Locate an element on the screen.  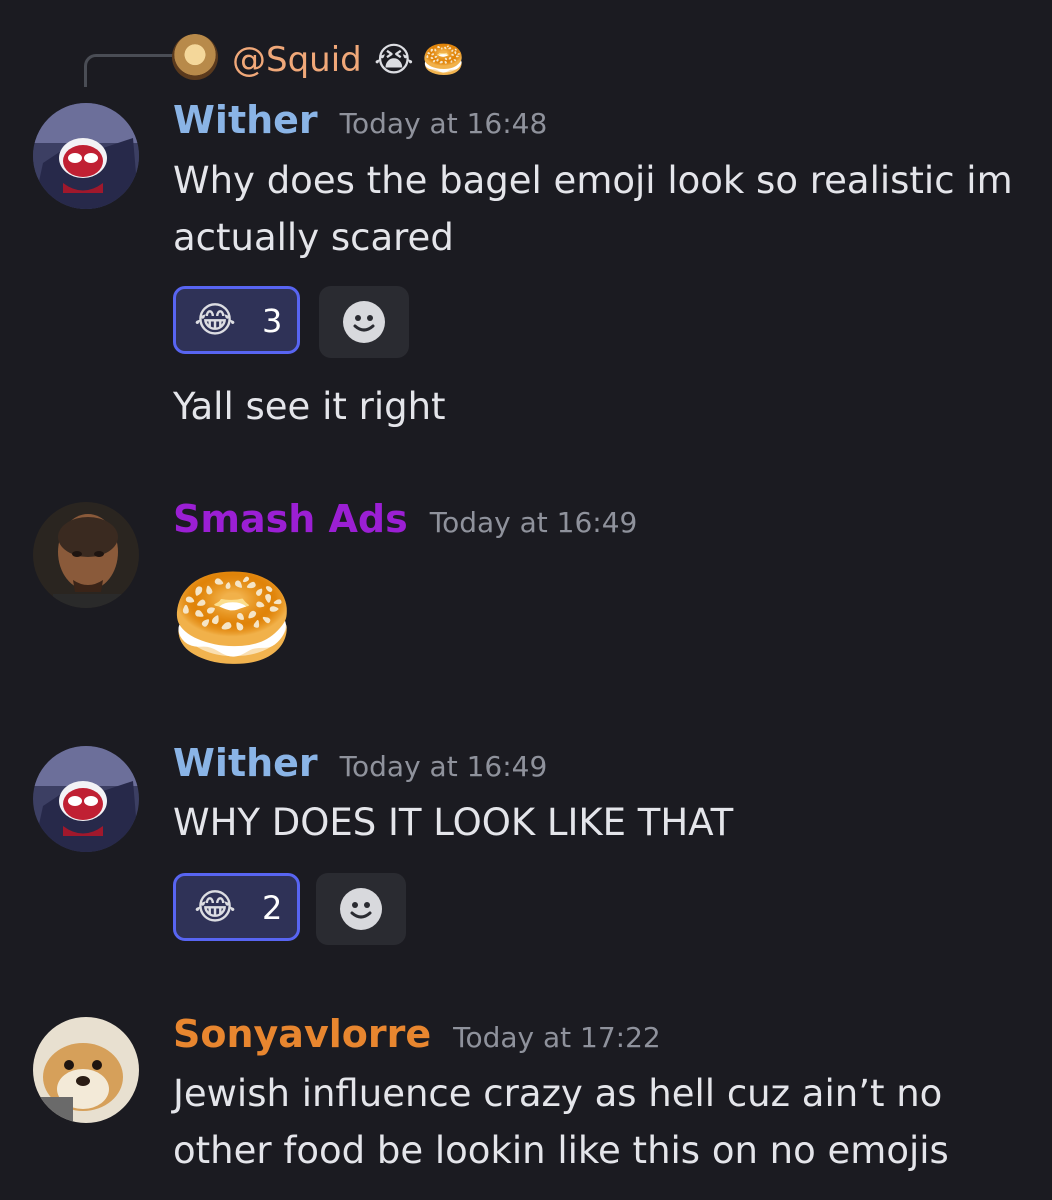
reply-connector-line is located at coordinates (128, 70).